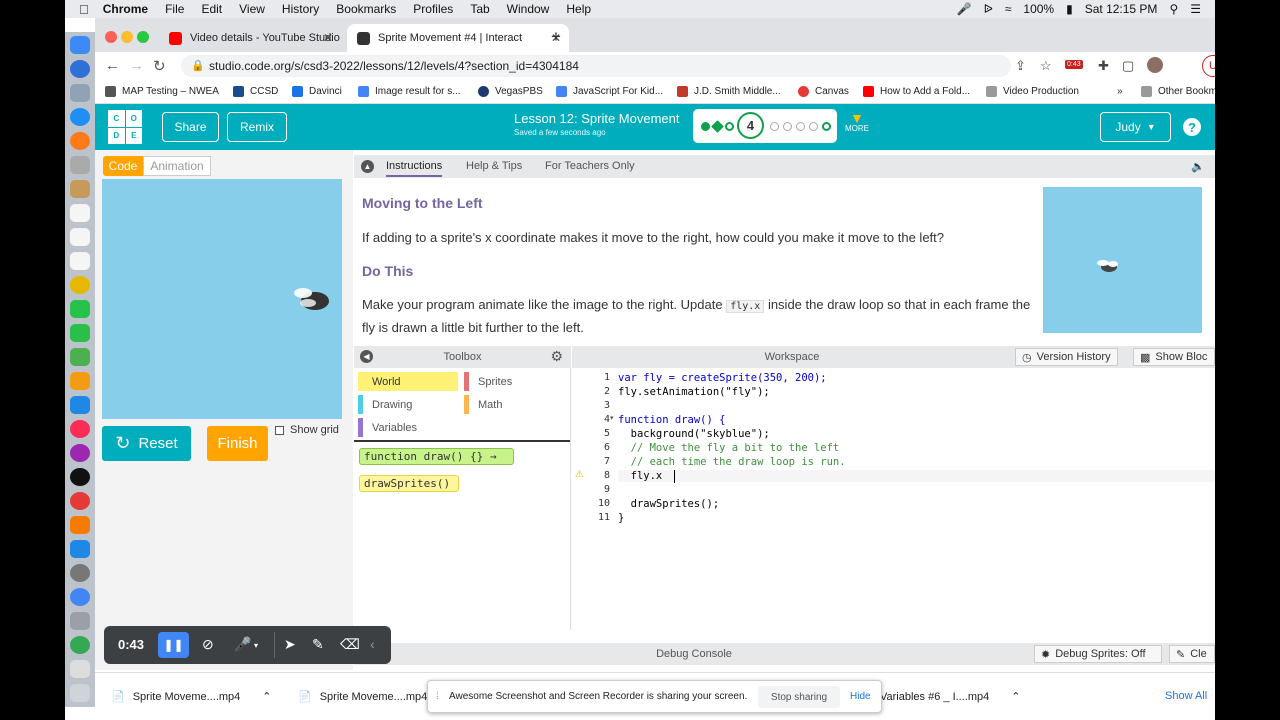 The height and width of the screenshot is (720, 1280). I want to click on trash-icon, so click(80, 693).